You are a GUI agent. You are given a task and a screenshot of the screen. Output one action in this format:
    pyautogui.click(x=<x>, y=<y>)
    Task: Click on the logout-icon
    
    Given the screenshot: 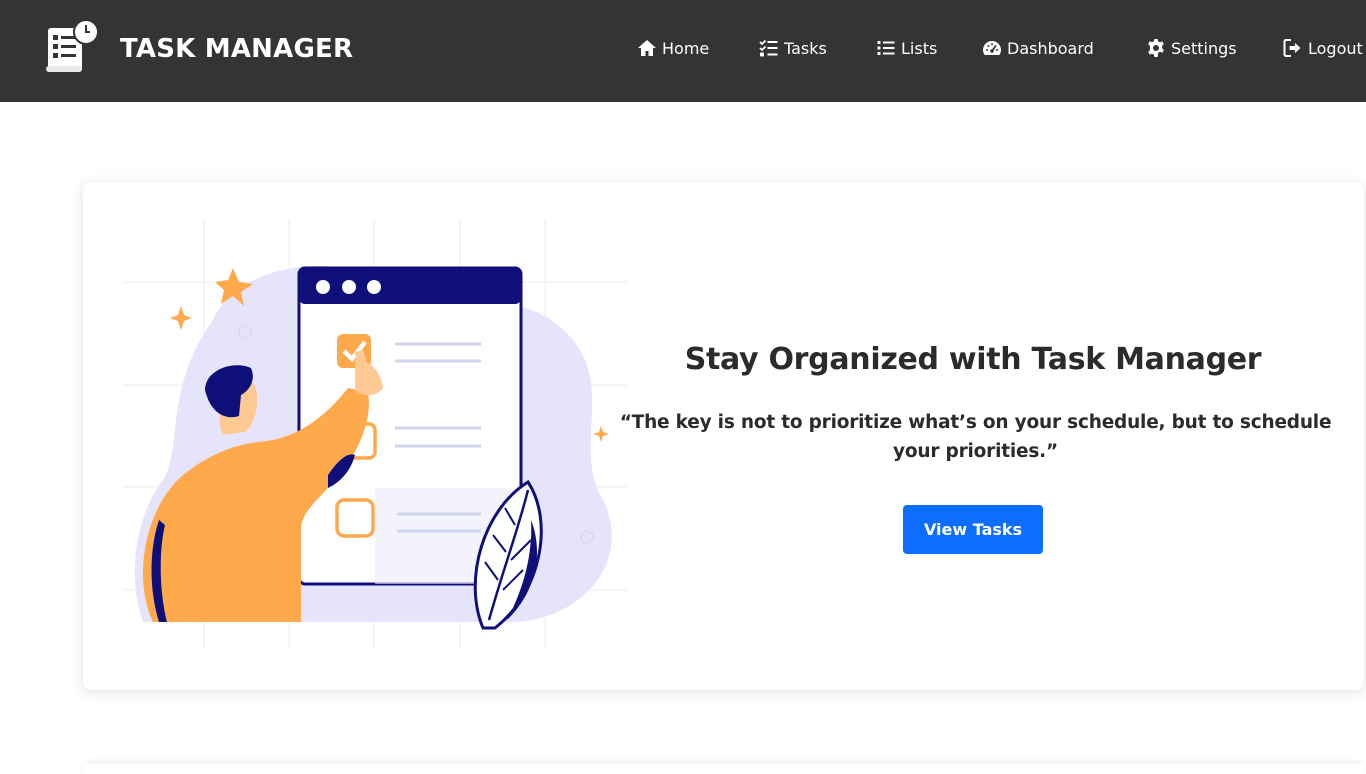 What is the action you would take?
    pyautogui.click(x=1292, y=48)
    